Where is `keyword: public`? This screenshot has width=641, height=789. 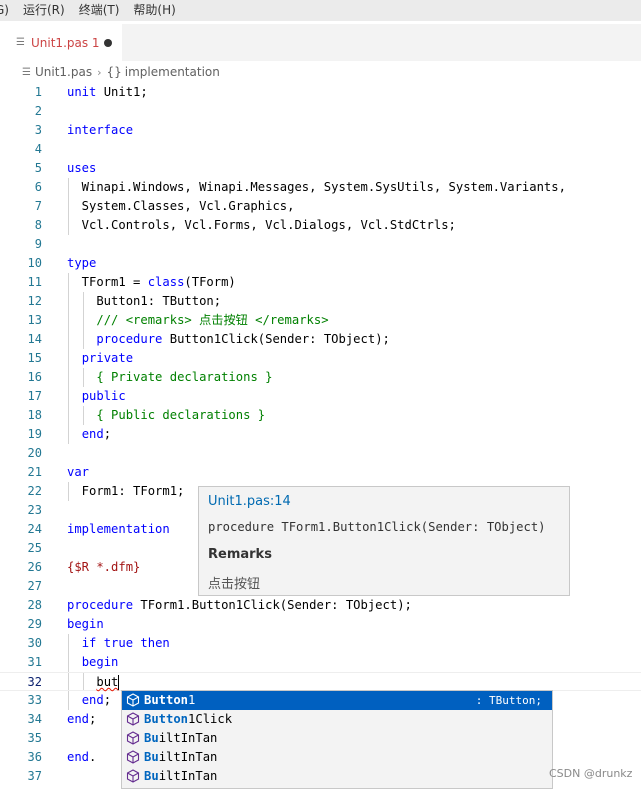 keyword: public is located at coordinates (103, 396).